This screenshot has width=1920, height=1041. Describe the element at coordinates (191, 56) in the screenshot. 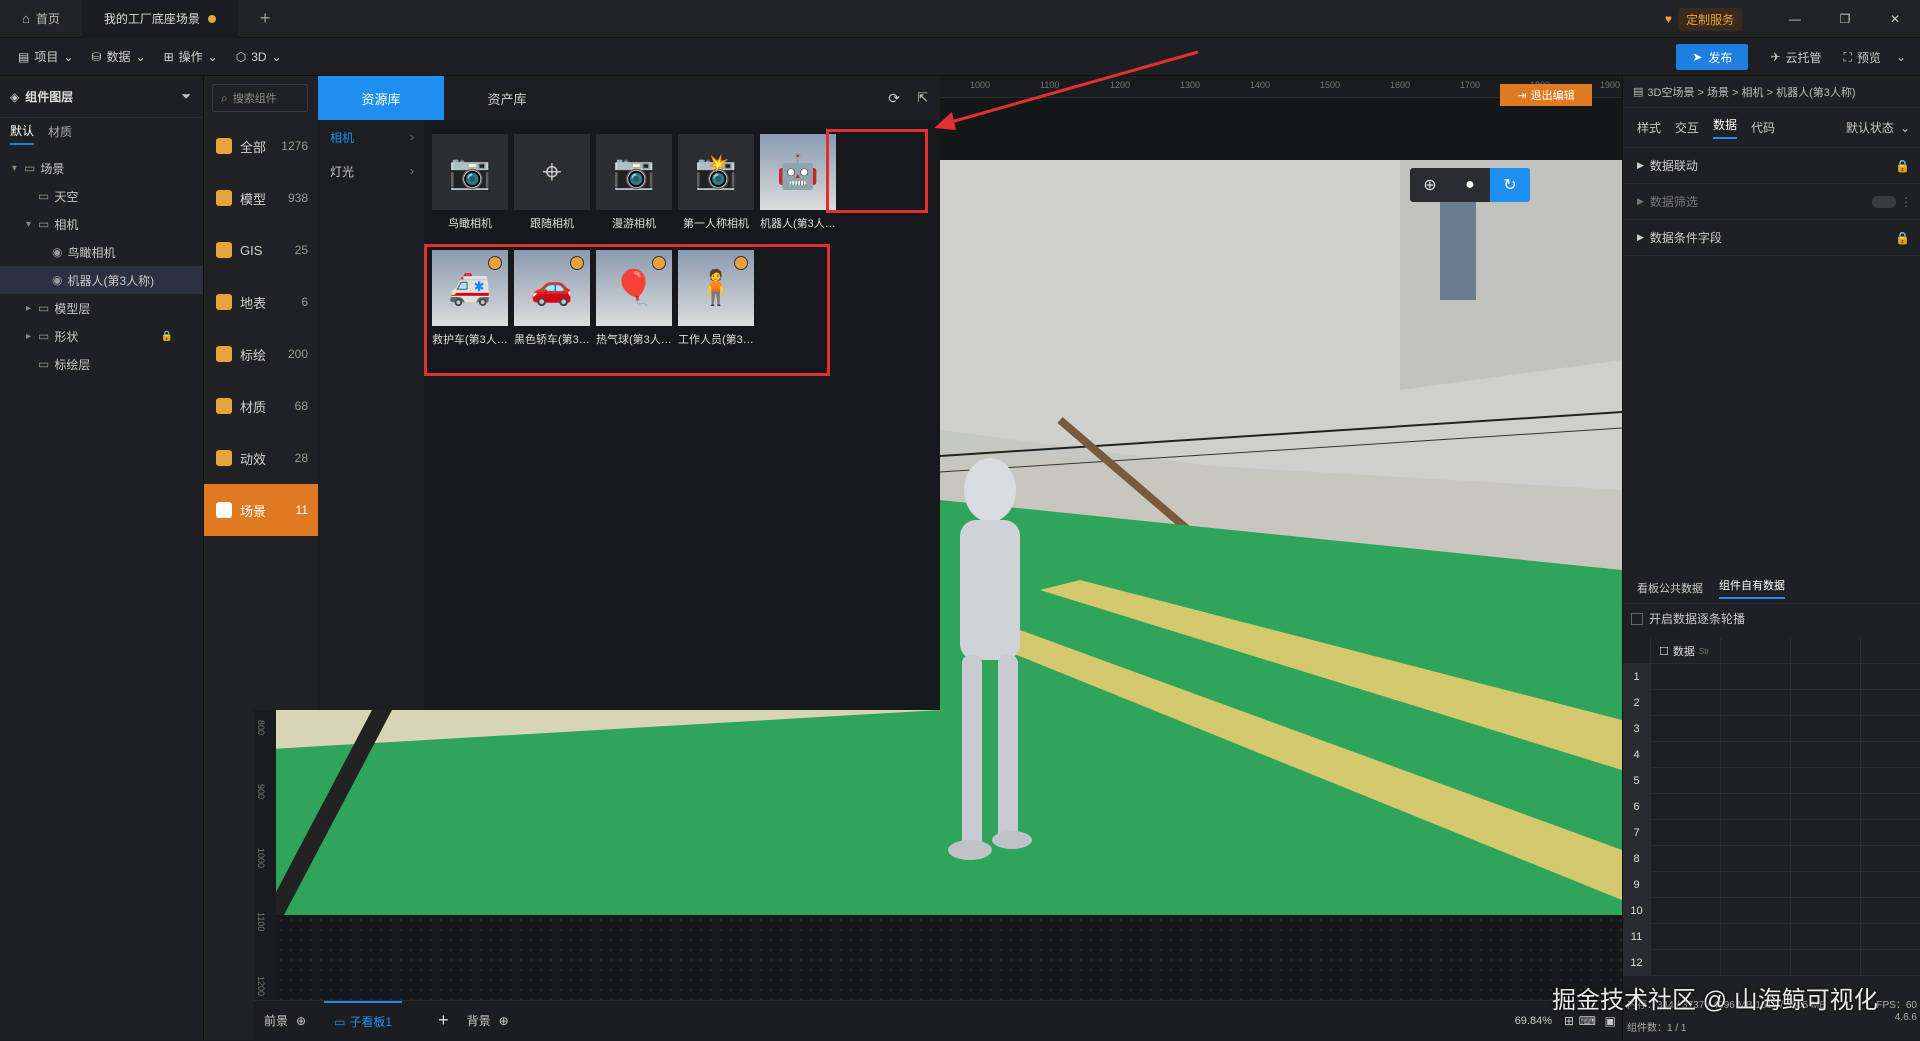

I see `menu-operation: ⊞ 操作 ⌄` at that location.